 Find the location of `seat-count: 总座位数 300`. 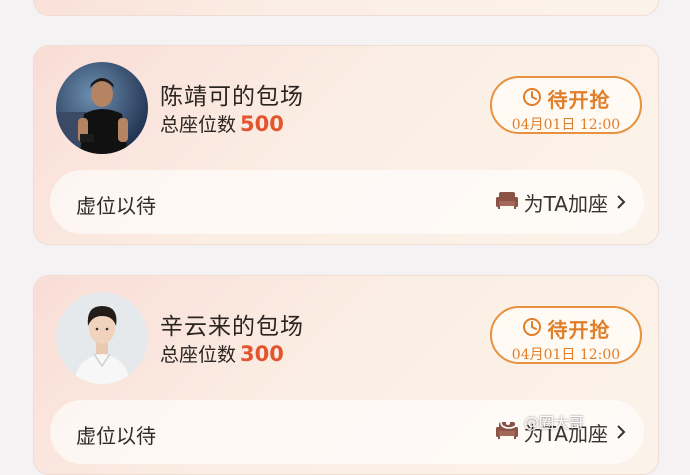

seat-count: 总座位数 300 is located at coordinates (222, 353).